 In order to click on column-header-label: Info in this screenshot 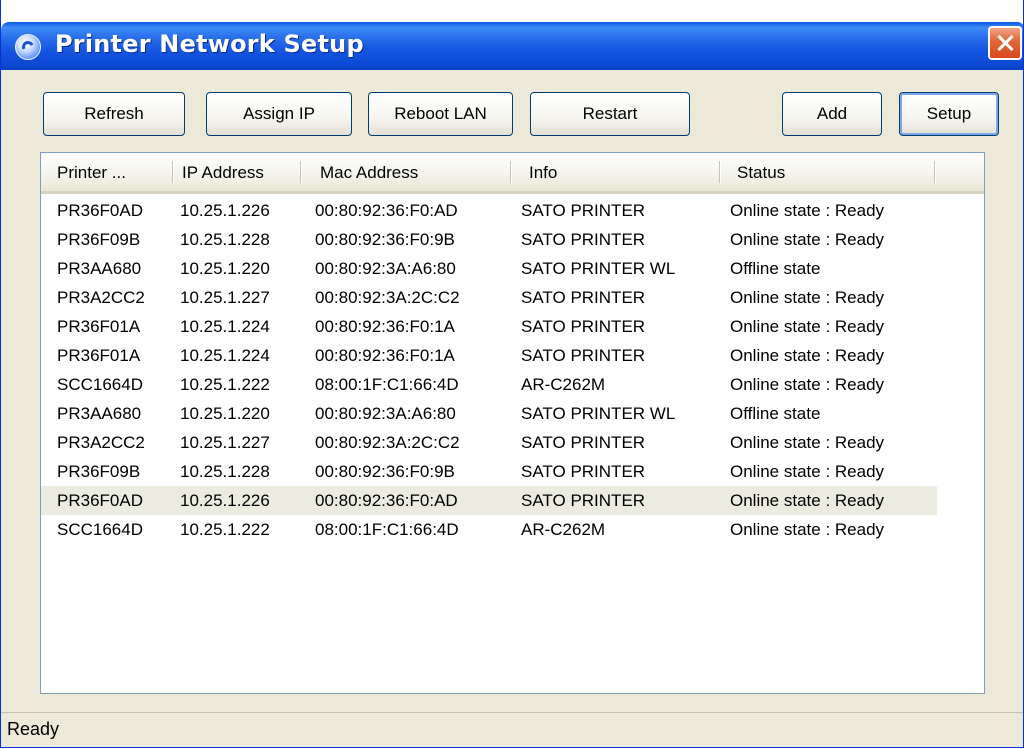, I will do `click(543, 172)`.